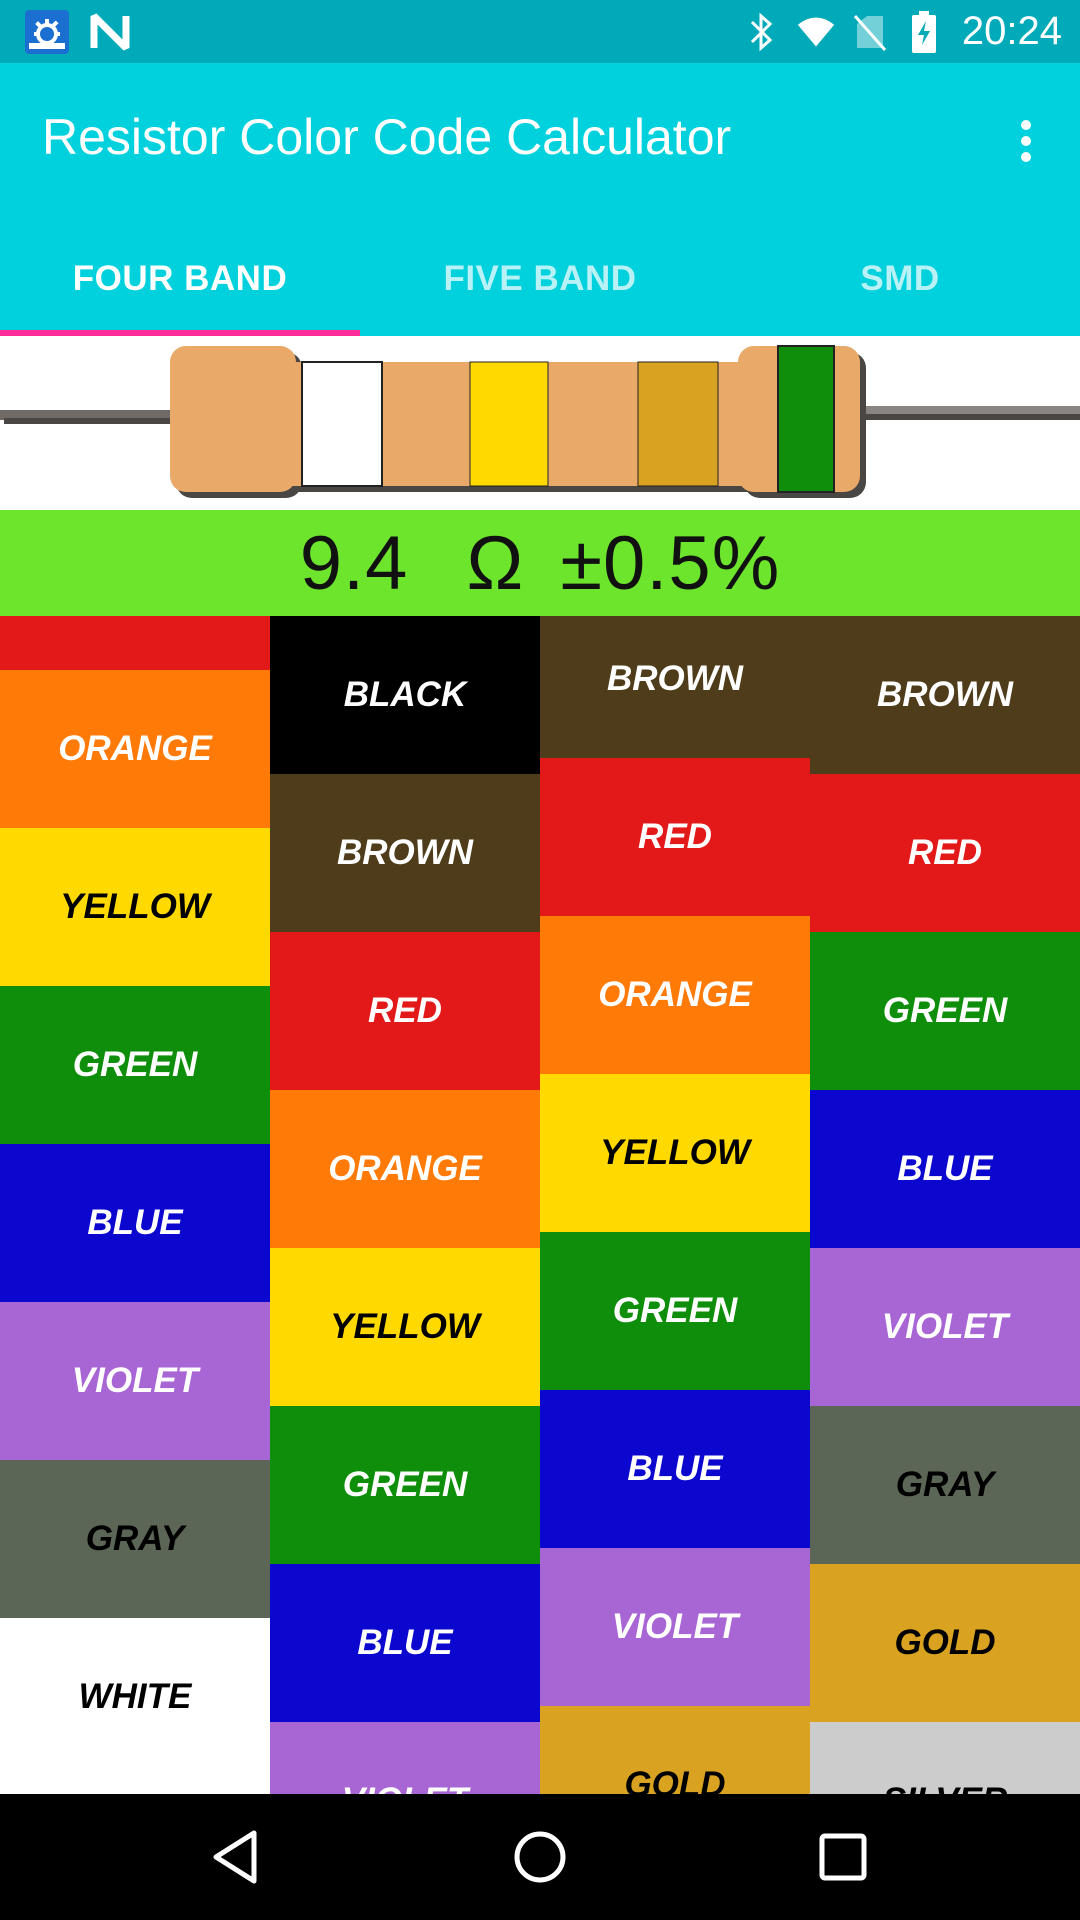  What do you see at coordinates (895, 31) in the screenshot?
I see `status-icons: 20:24` at bounding box center [895, 31].